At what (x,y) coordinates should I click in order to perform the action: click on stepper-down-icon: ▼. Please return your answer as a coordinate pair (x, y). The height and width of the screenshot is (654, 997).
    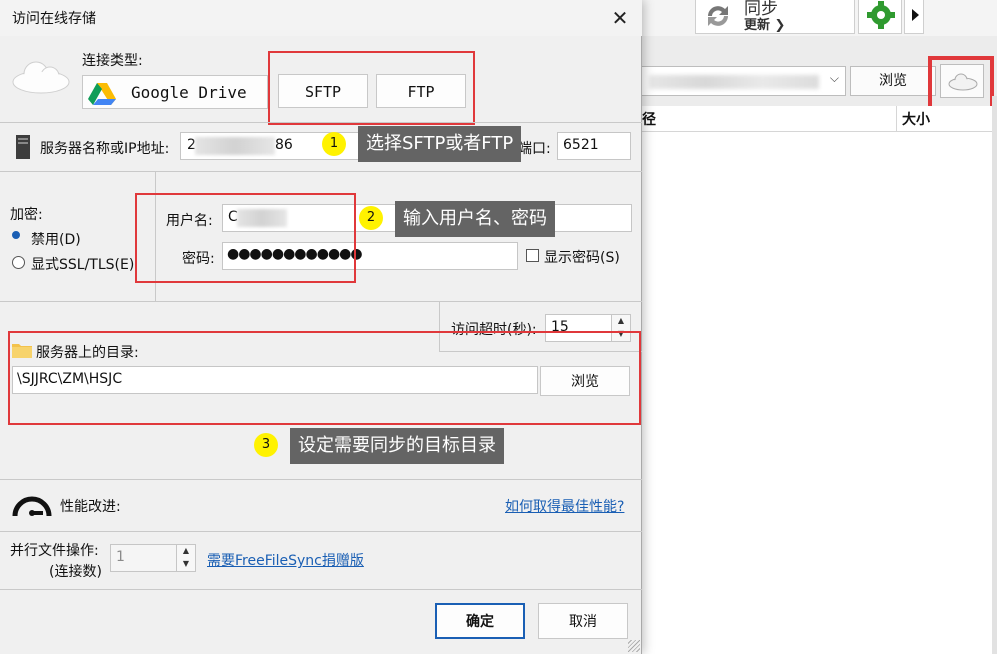
    Looking at the image, I should click on (186, 564).